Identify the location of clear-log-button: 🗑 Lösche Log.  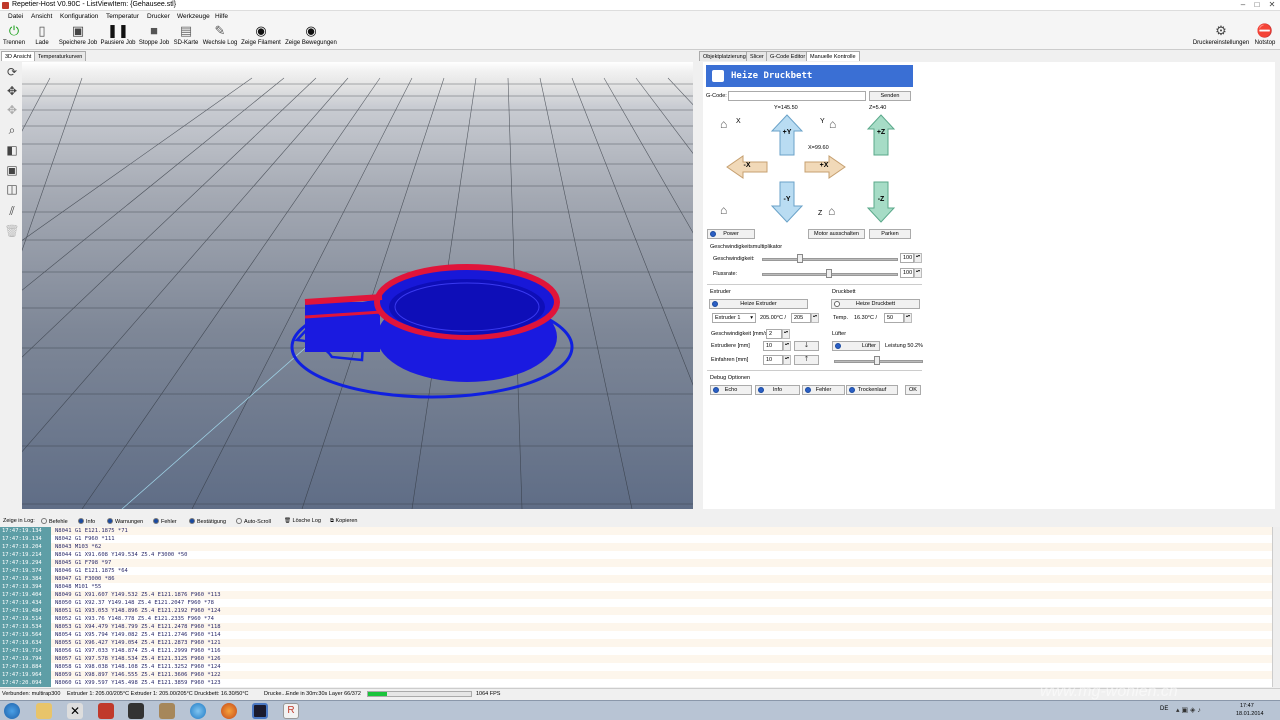
(302, 521).